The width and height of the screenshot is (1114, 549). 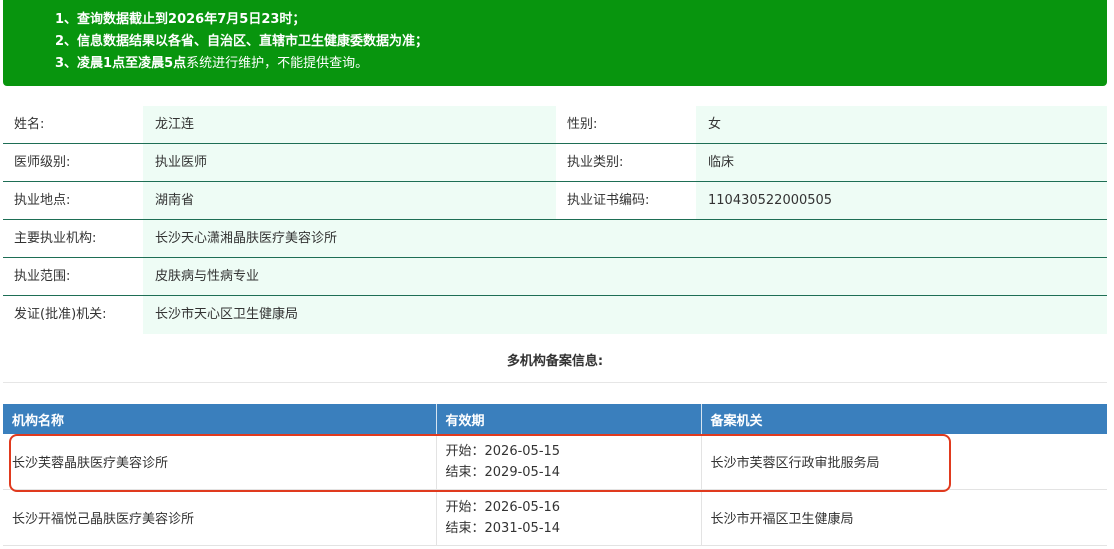 I want to click on info-row-level: 医师级别: 执业医师 执业类别: 临床, so click(x=555, y=163).